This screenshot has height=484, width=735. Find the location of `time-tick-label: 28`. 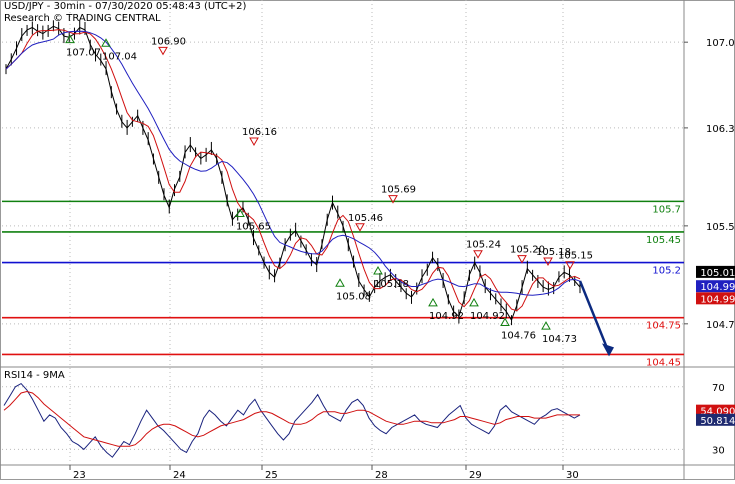

time-tick-label: 28 is located at coordinates (381, 475).